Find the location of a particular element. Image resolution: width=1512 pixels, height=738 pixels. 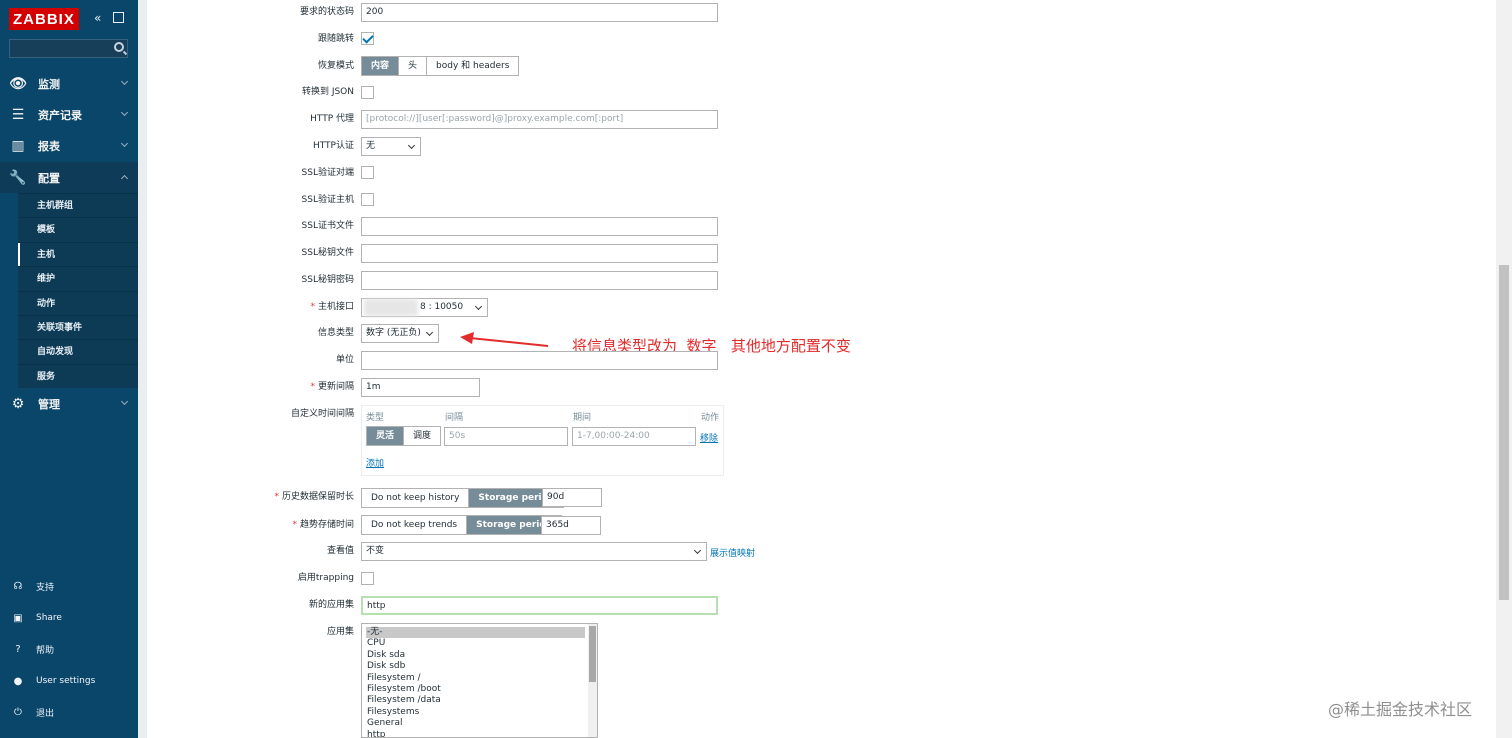

listbox-scroll-thumb is located at coordinates (592, 654).